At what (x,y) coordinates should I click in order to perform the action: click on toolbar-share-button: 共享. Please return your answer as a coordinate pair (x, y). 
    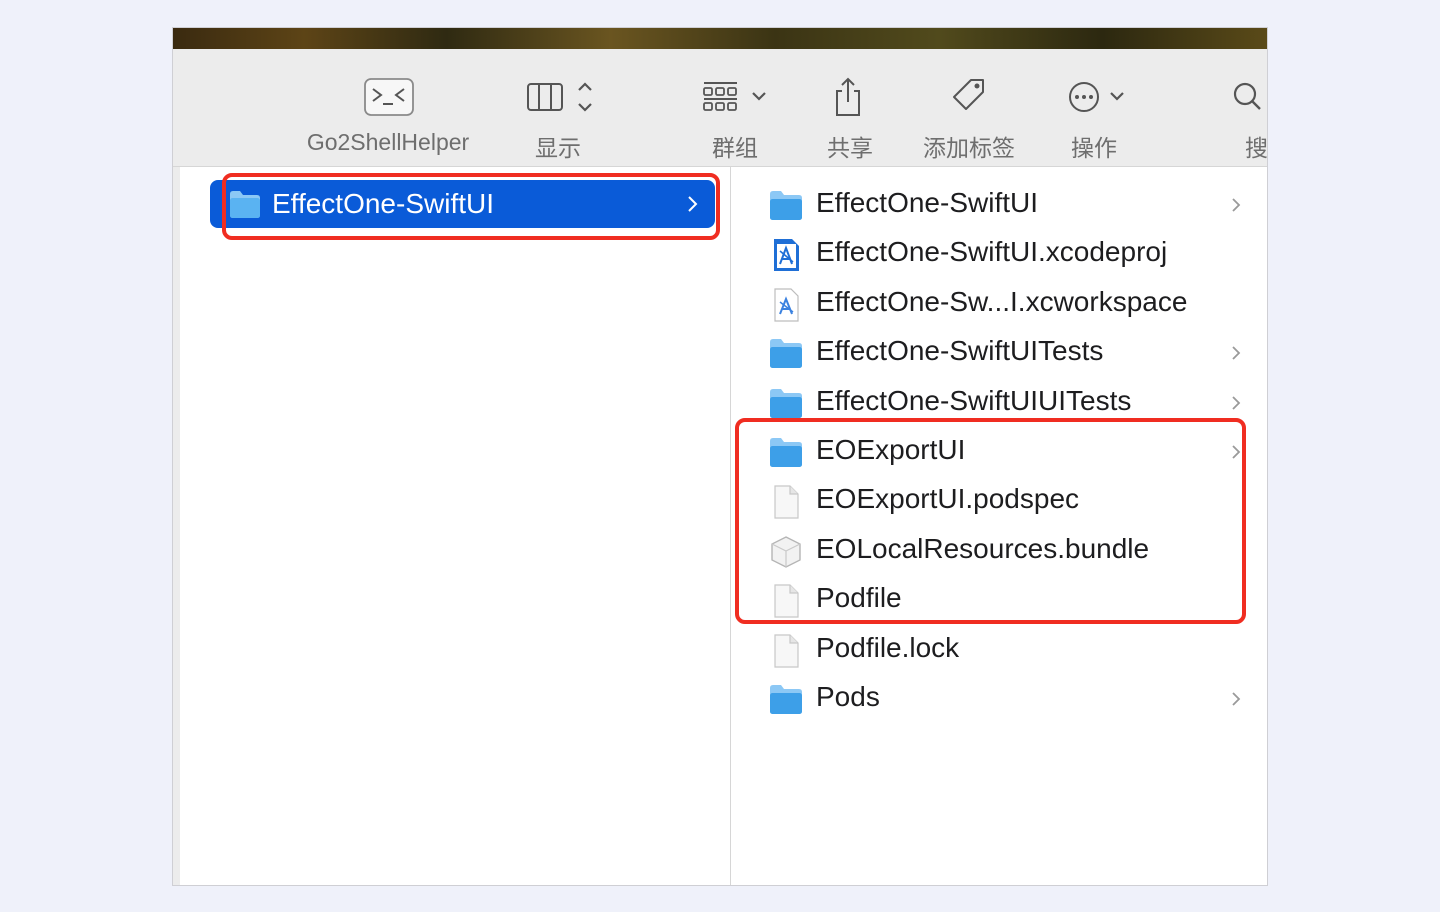
    Looking at the image, I should click on (848, 108).